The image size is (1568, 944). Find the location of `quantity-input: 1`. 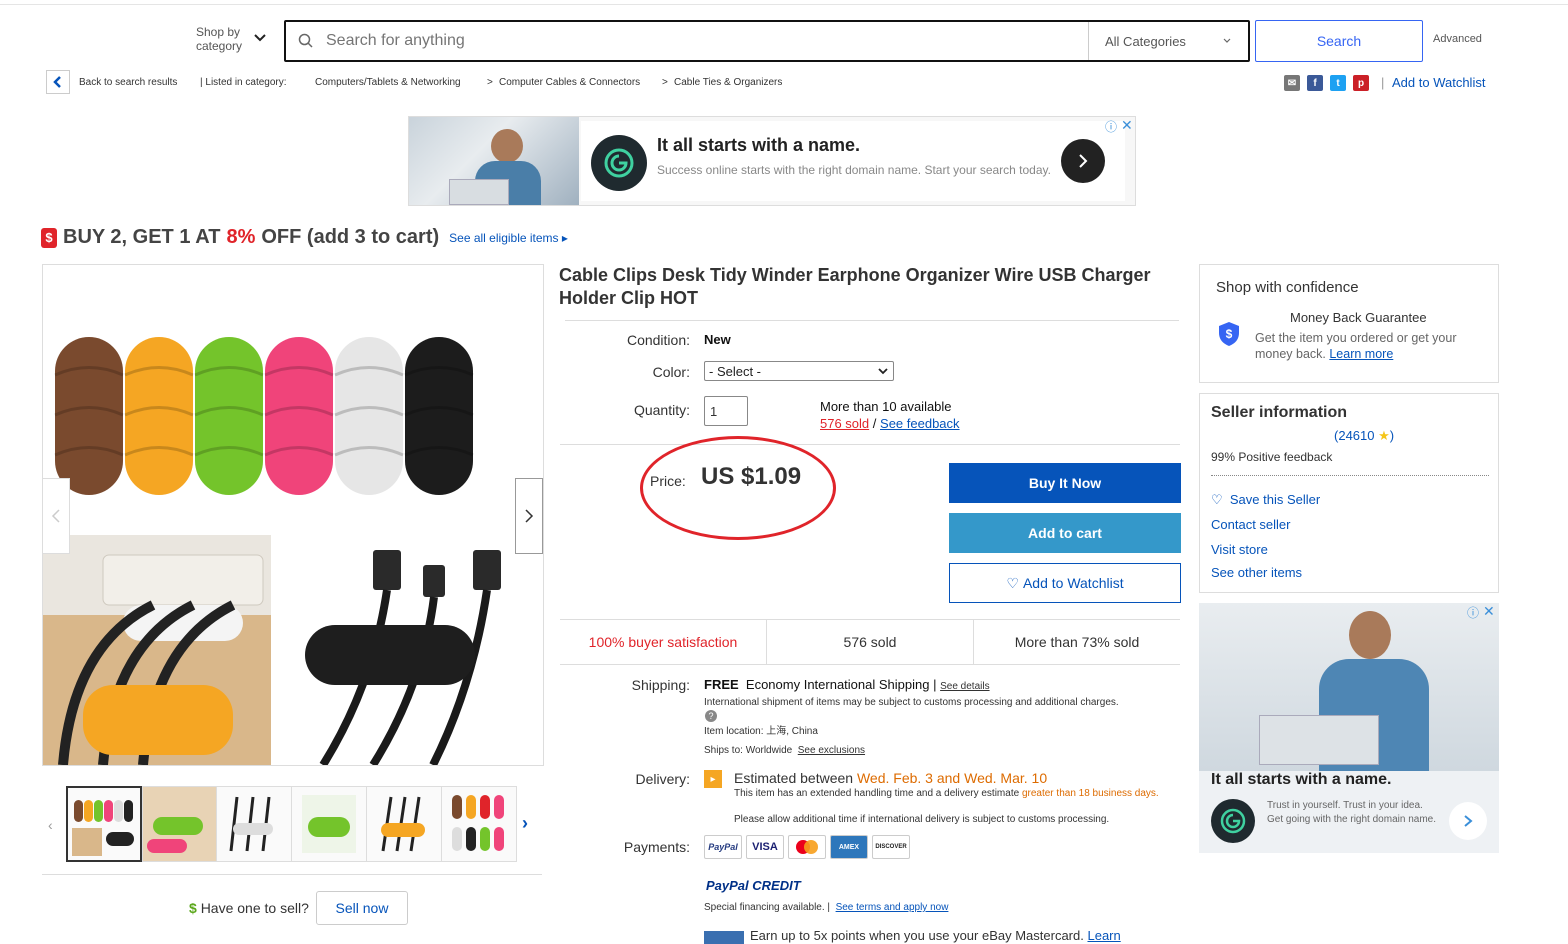

quantity-input: 1 is located at coordinates (726, 411).